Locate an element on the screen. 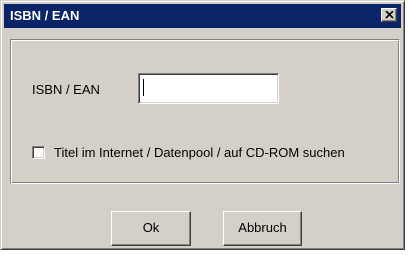  close-icon is located at coordinates (389, 15).